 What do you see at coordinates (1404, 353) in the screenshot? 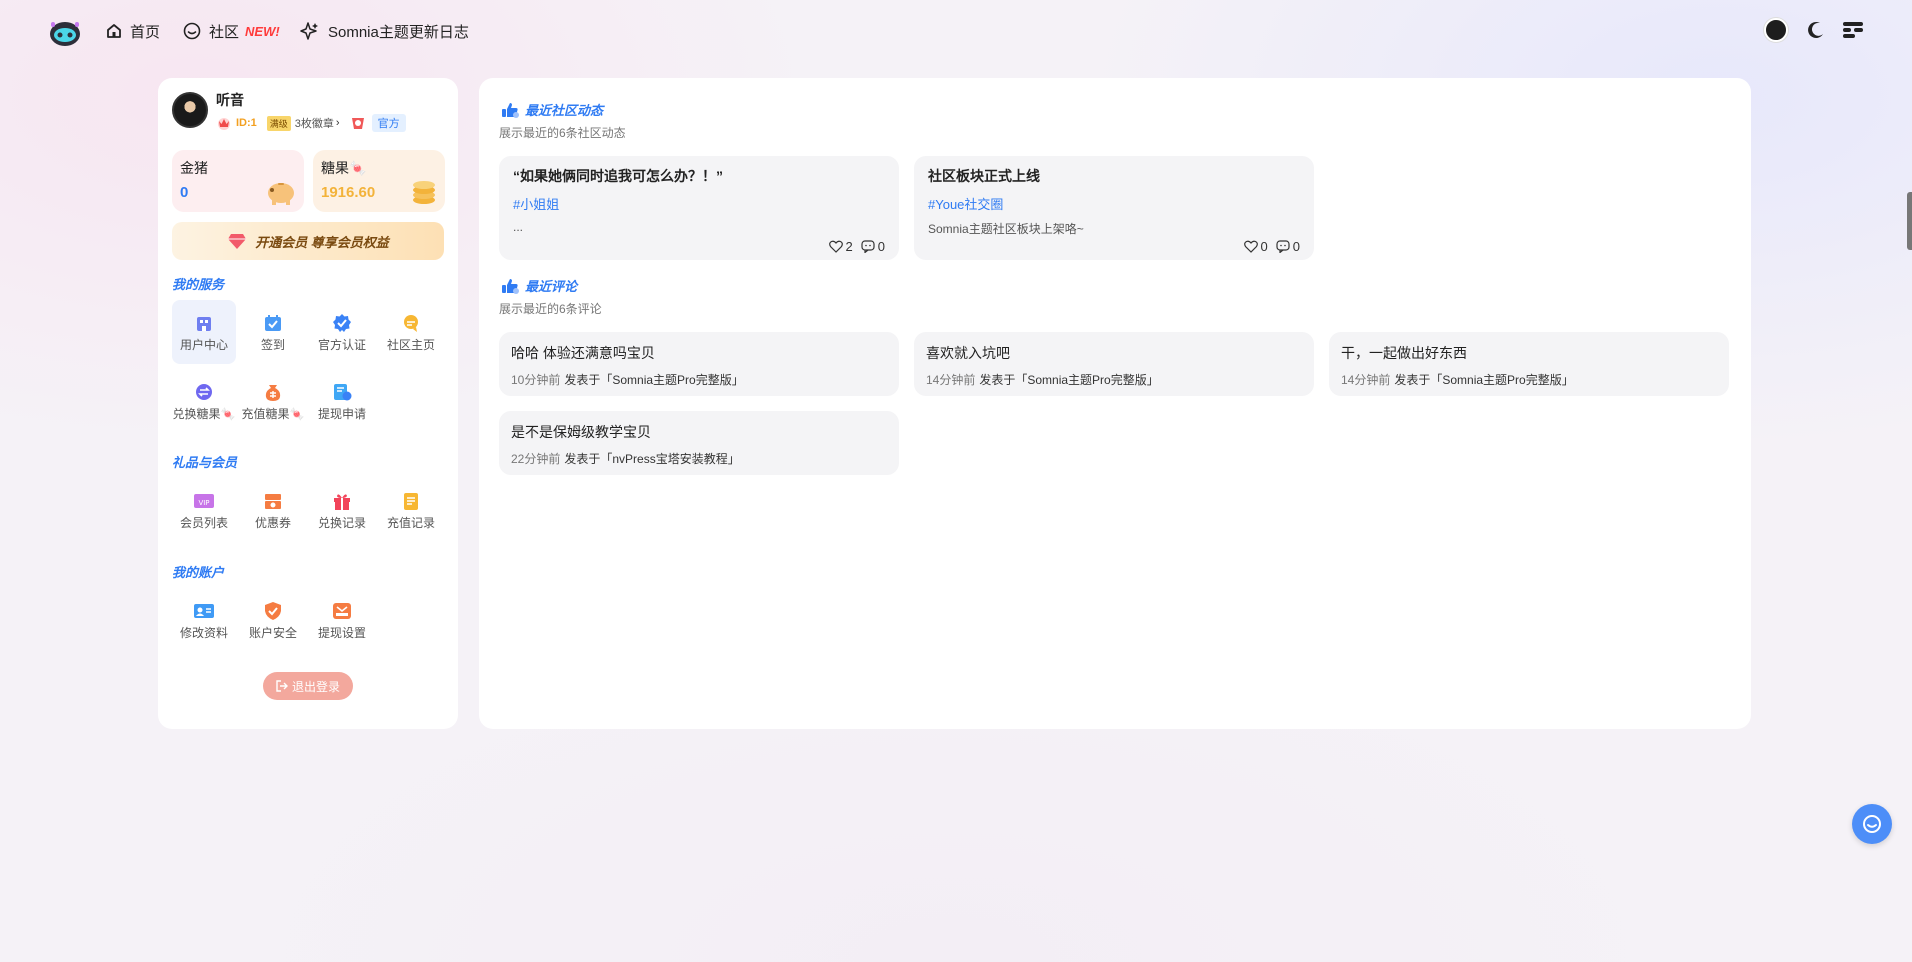
I see `comment-text: 干，一起做出好东西` at bounding box center [1404, 353].